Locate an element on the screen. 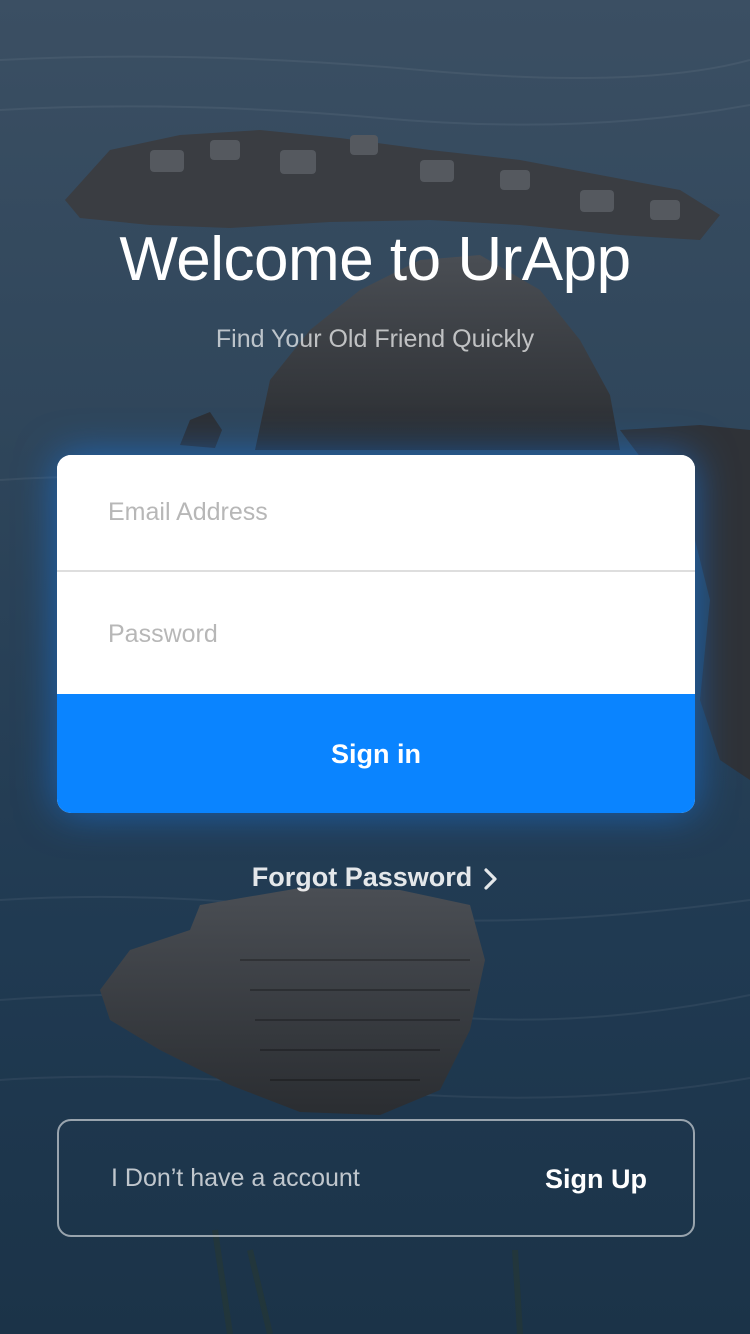 The width and height of the screenshot is (750, 1334). password-field-container is located at coordinates (376, 634).